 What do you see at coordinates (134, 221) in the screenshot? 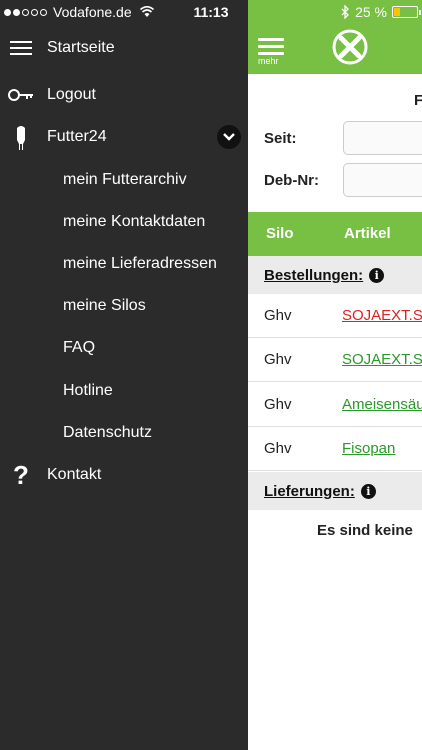
I see `menu-item-label: meine Kontaktdaten` at bounding box center [134, 221].